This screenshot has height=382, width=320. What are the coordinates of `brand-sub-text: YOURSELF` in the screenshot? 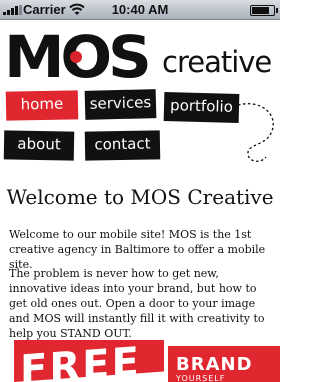 It's located at (201, 378).